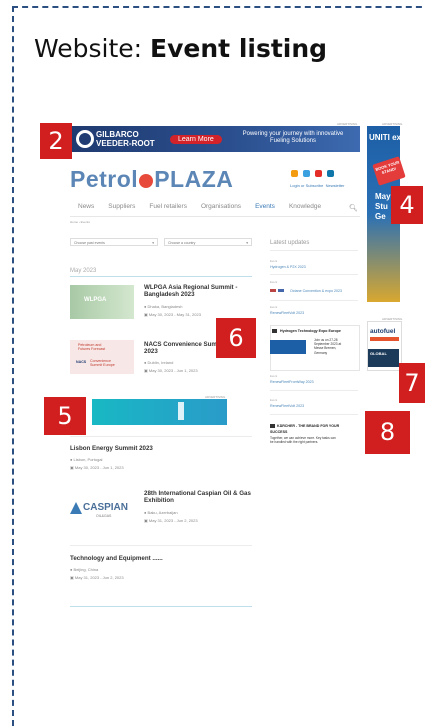 This screenshot has width=425, height=726. What do you see at coordinates (287, 313) in the screenshot?
I see `sidebar-item-renew: RenewFleetVolt 2023` at bounding box center [287, 313].